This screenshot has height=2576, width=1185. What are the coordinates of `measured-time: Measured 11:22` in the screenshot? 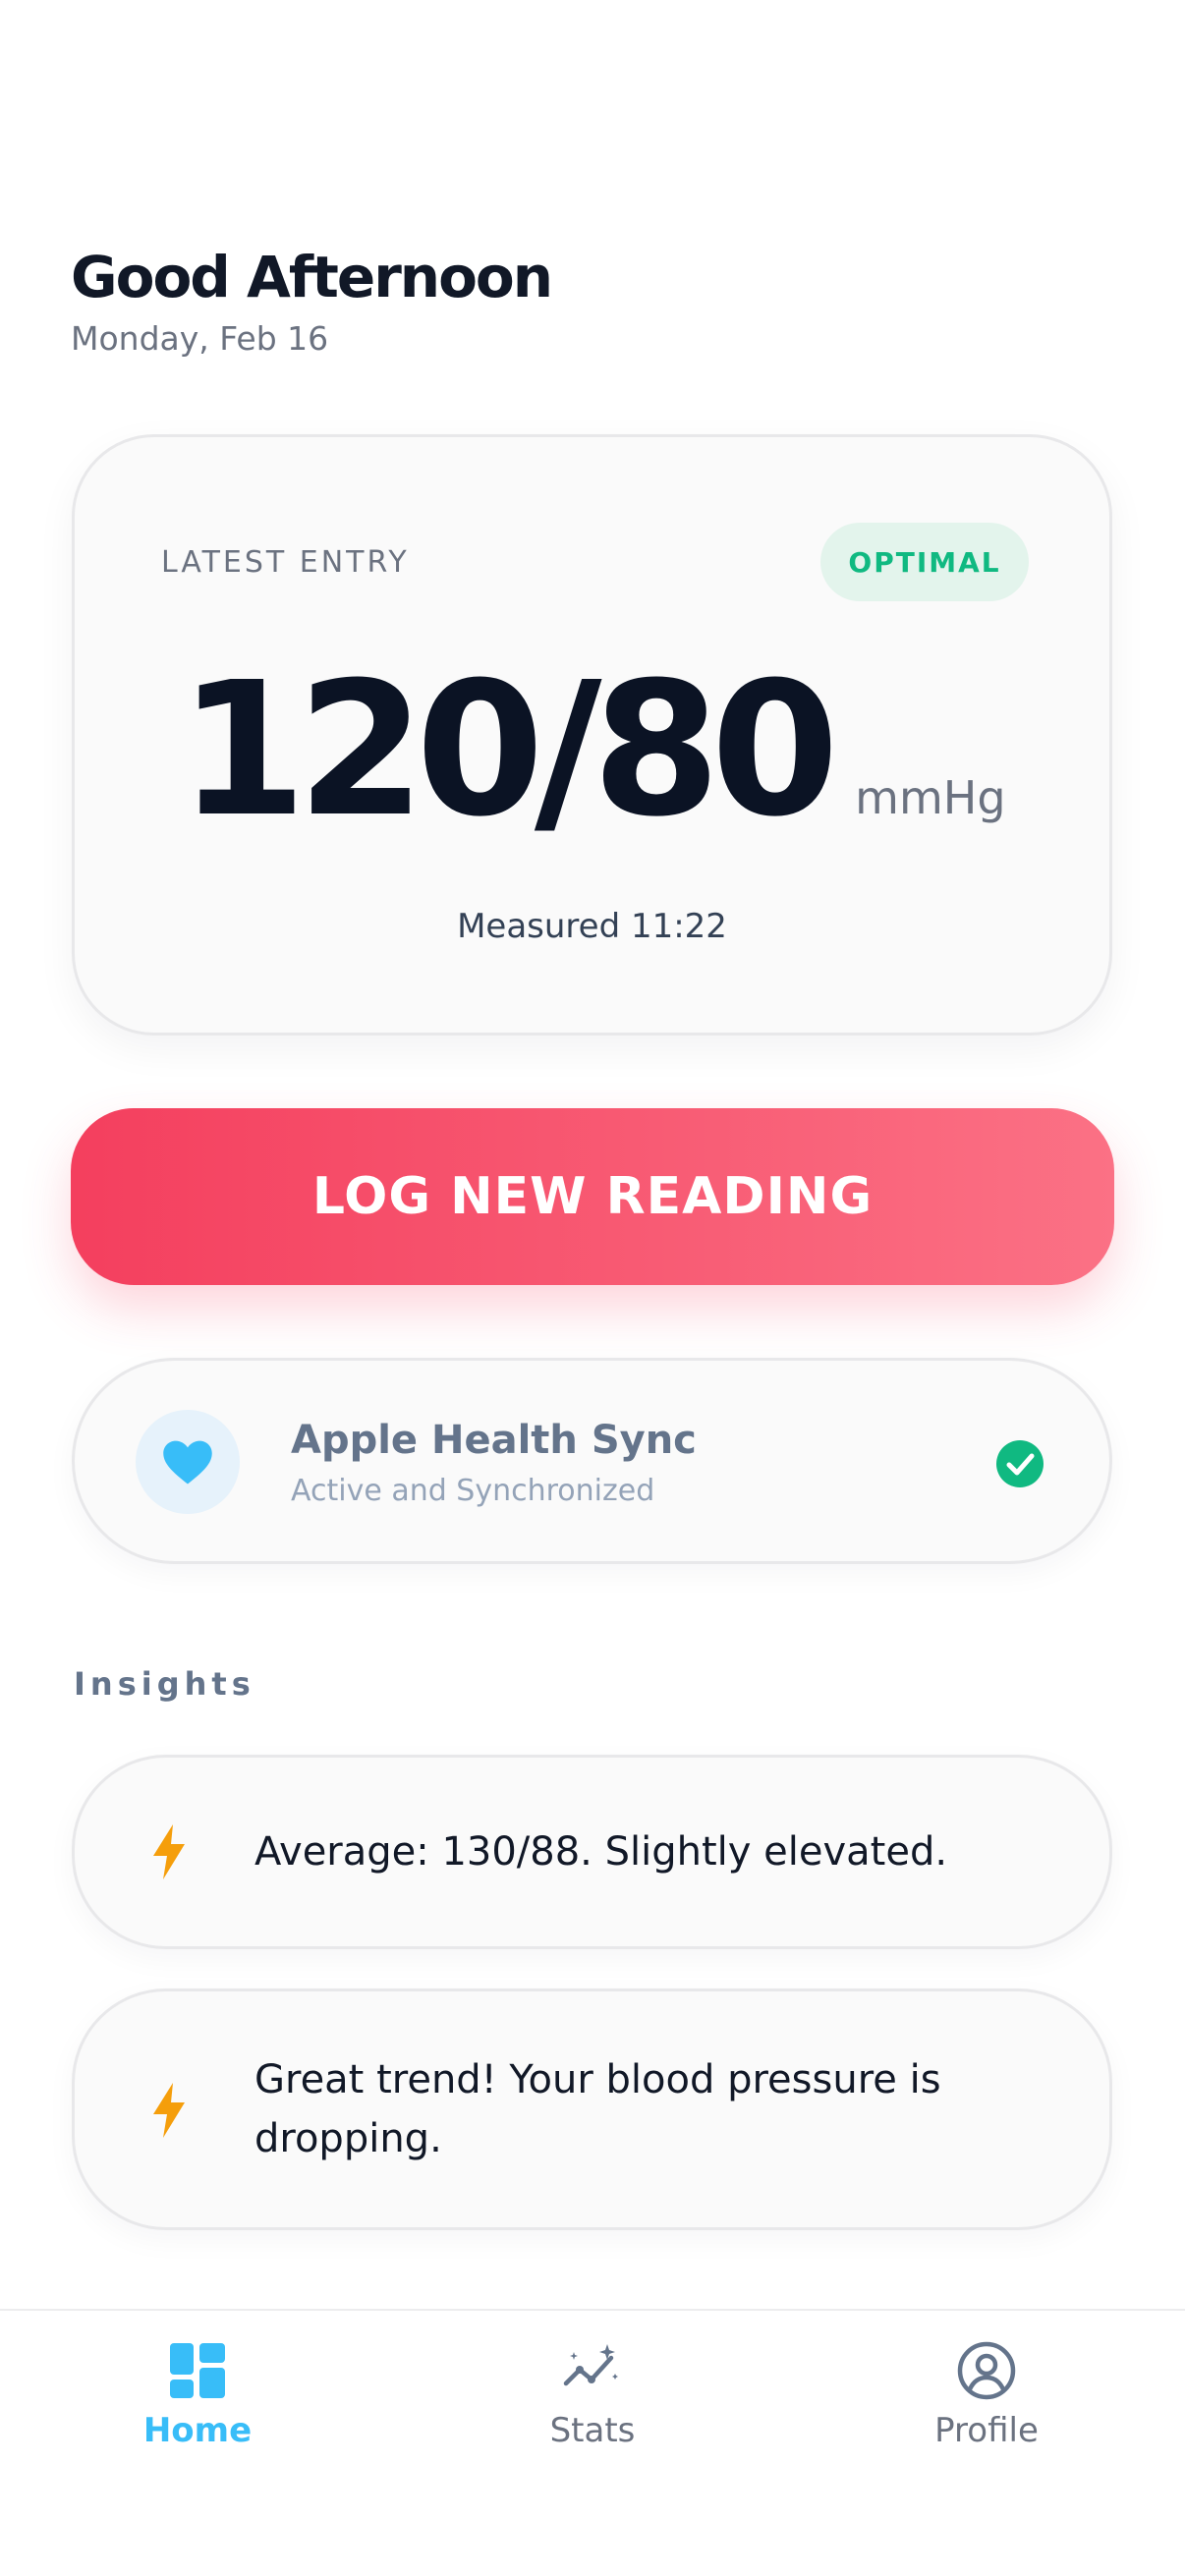 It's located at (592, 926).